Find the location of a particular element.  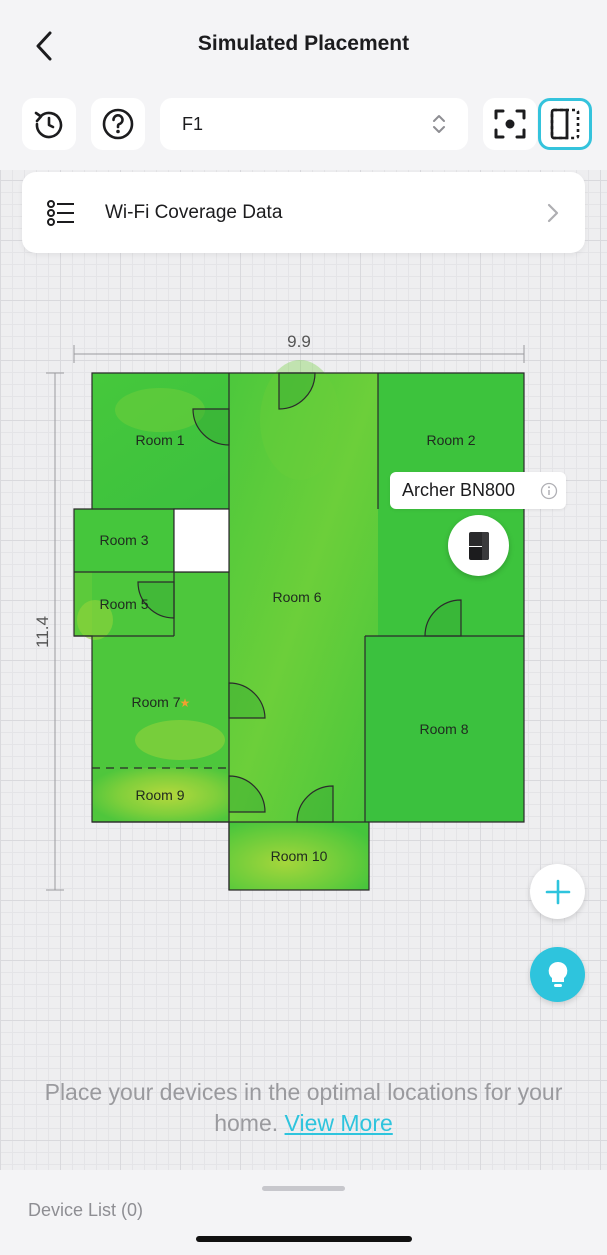

void-area is located at coordinates (201, 540).